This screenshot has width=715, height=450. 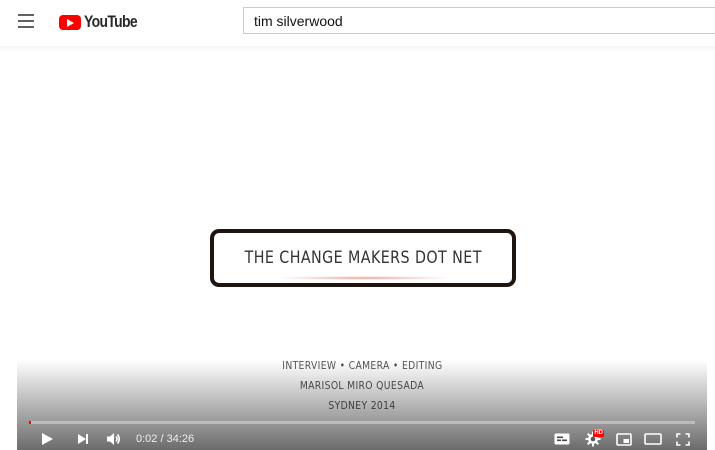 I want to click on time-display: 0:02 / 34:26, so click(x=165, y=439).